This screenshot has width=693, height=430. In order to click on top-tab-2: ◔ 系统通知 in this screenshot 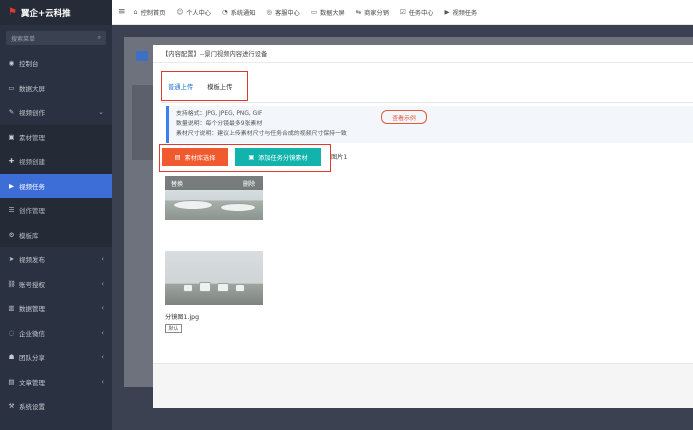, I will do `click(238, 12)`.